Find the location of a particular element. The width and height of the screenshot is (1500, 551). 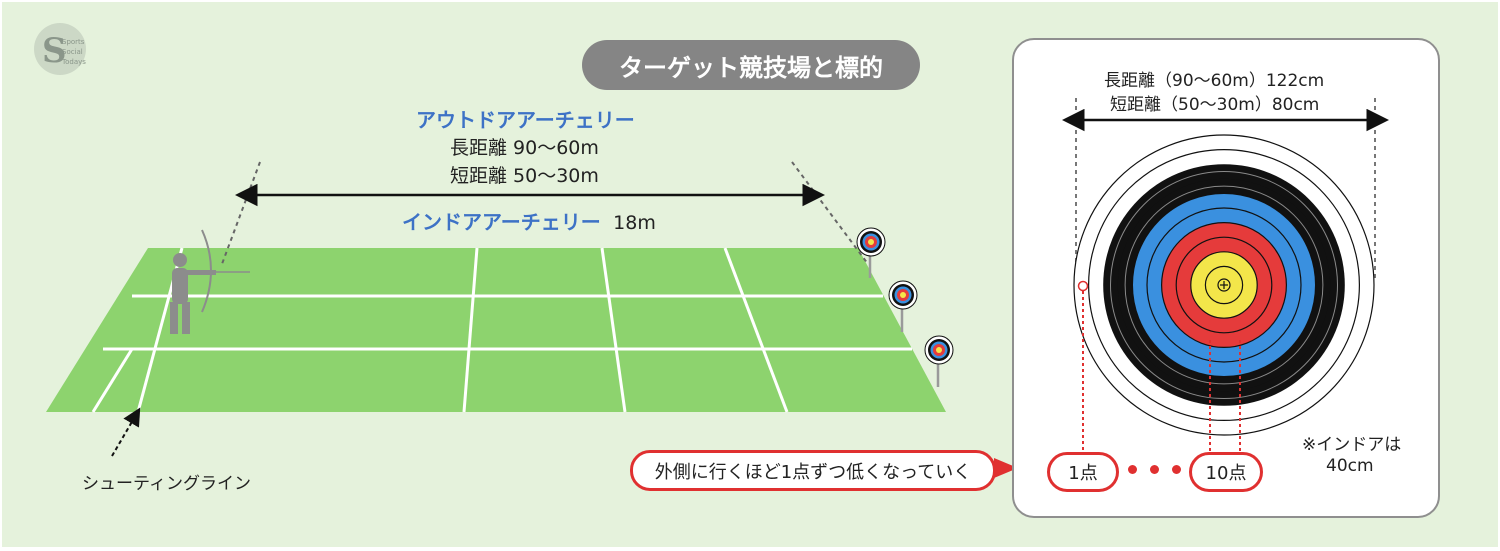

svg-text: Todays is located at coordinates (73, 62).